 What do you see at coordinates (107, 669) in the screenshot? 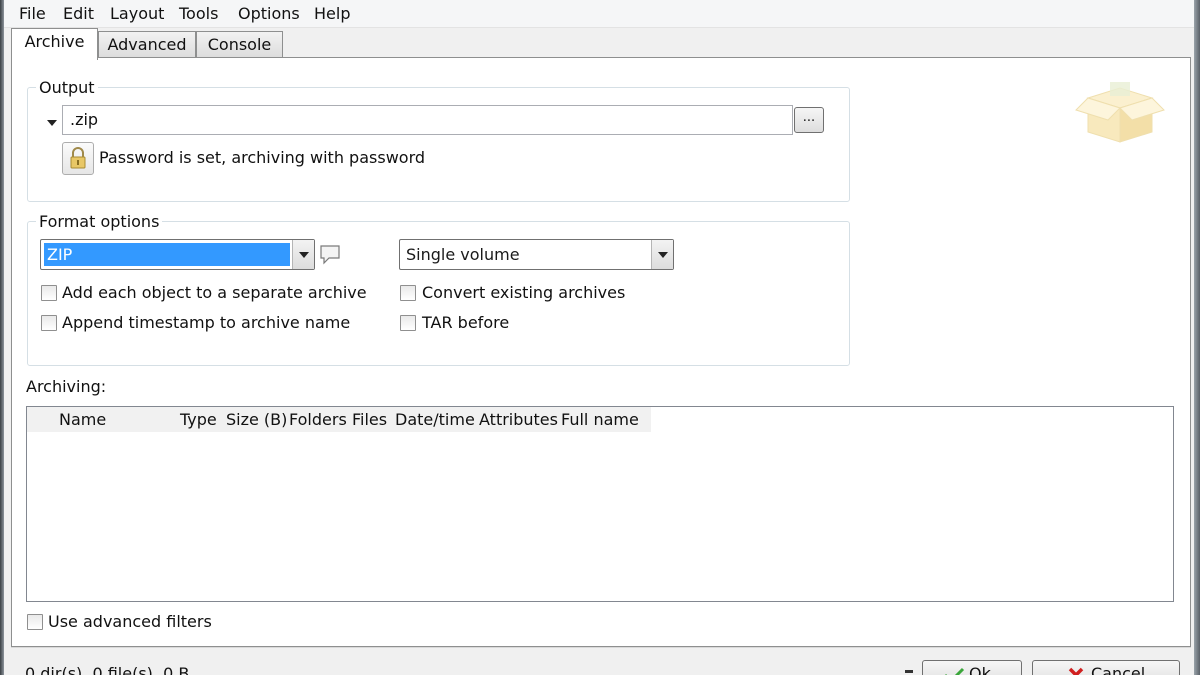
I see `status-summary: 0 dir(s), 0 file(s), 0 B` at bounding box center [107, 669].